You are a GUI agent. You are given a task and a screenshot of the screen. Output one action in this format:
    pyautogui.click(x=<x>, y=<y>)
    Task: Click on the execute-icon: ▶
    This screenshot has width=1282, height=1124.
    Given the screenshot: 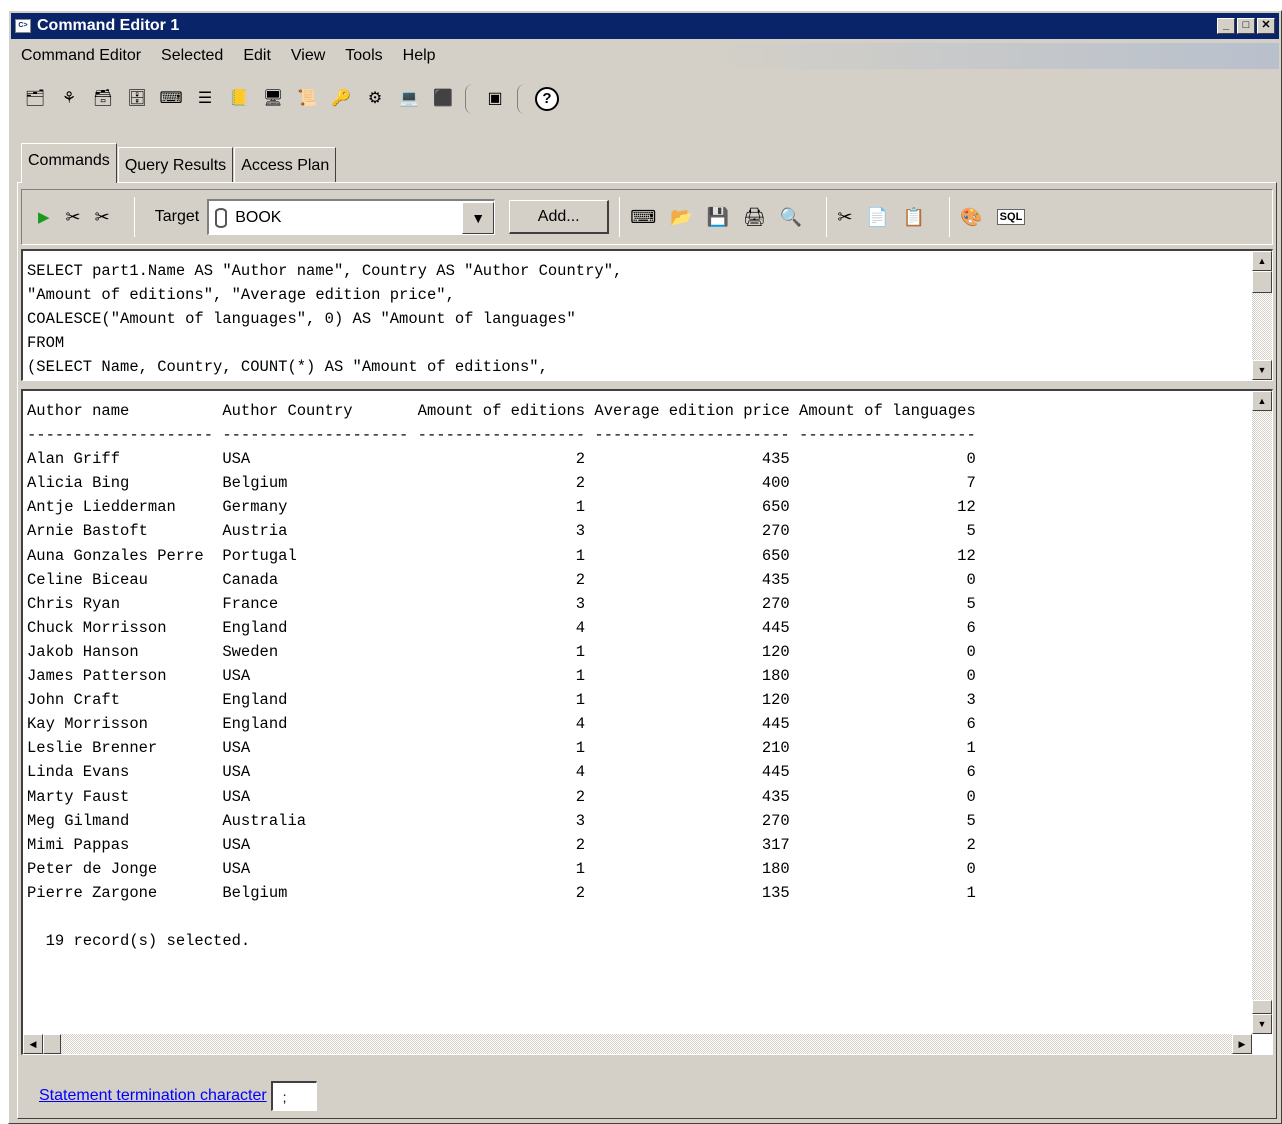 What is the action you would take?
    pyautogui.click(x=44, y=217)
    